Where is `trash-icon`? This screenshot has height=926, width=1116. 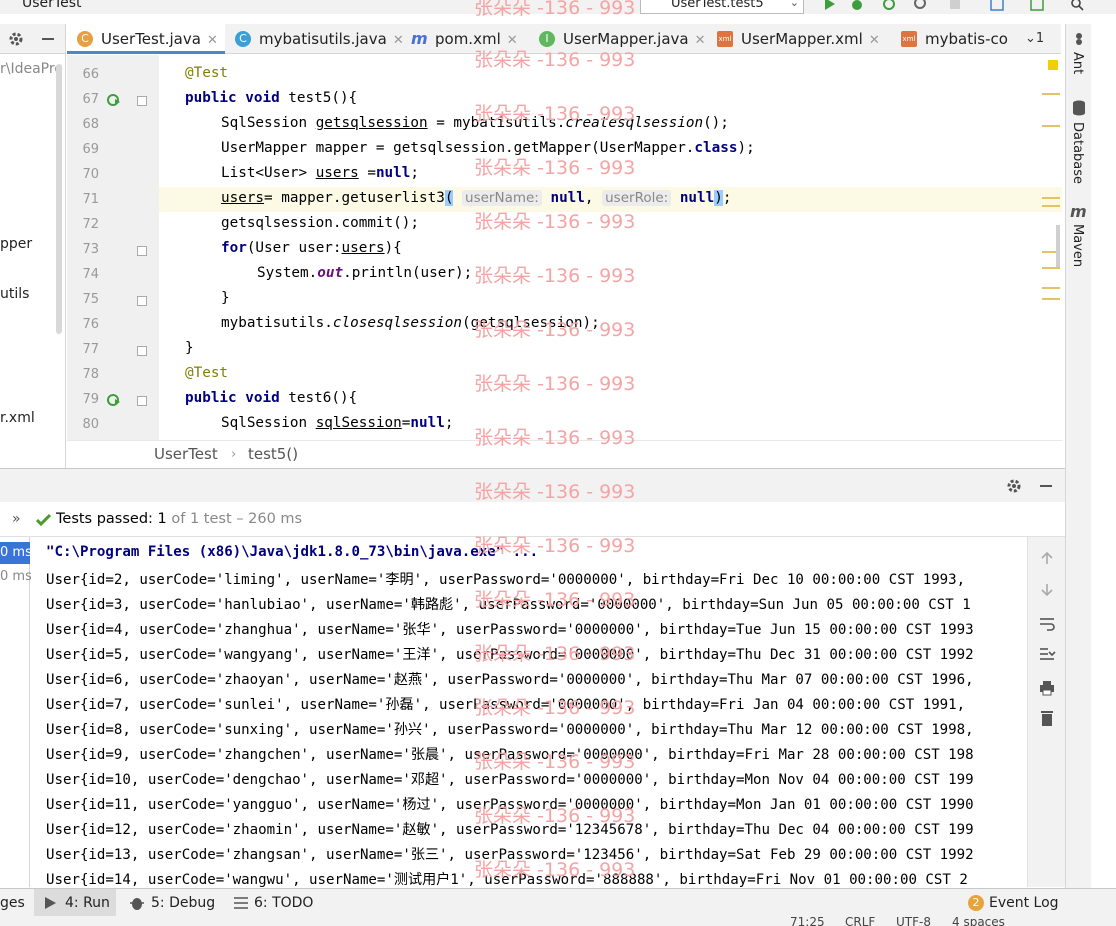
trash-icon is located at coordinates (1047, 718).